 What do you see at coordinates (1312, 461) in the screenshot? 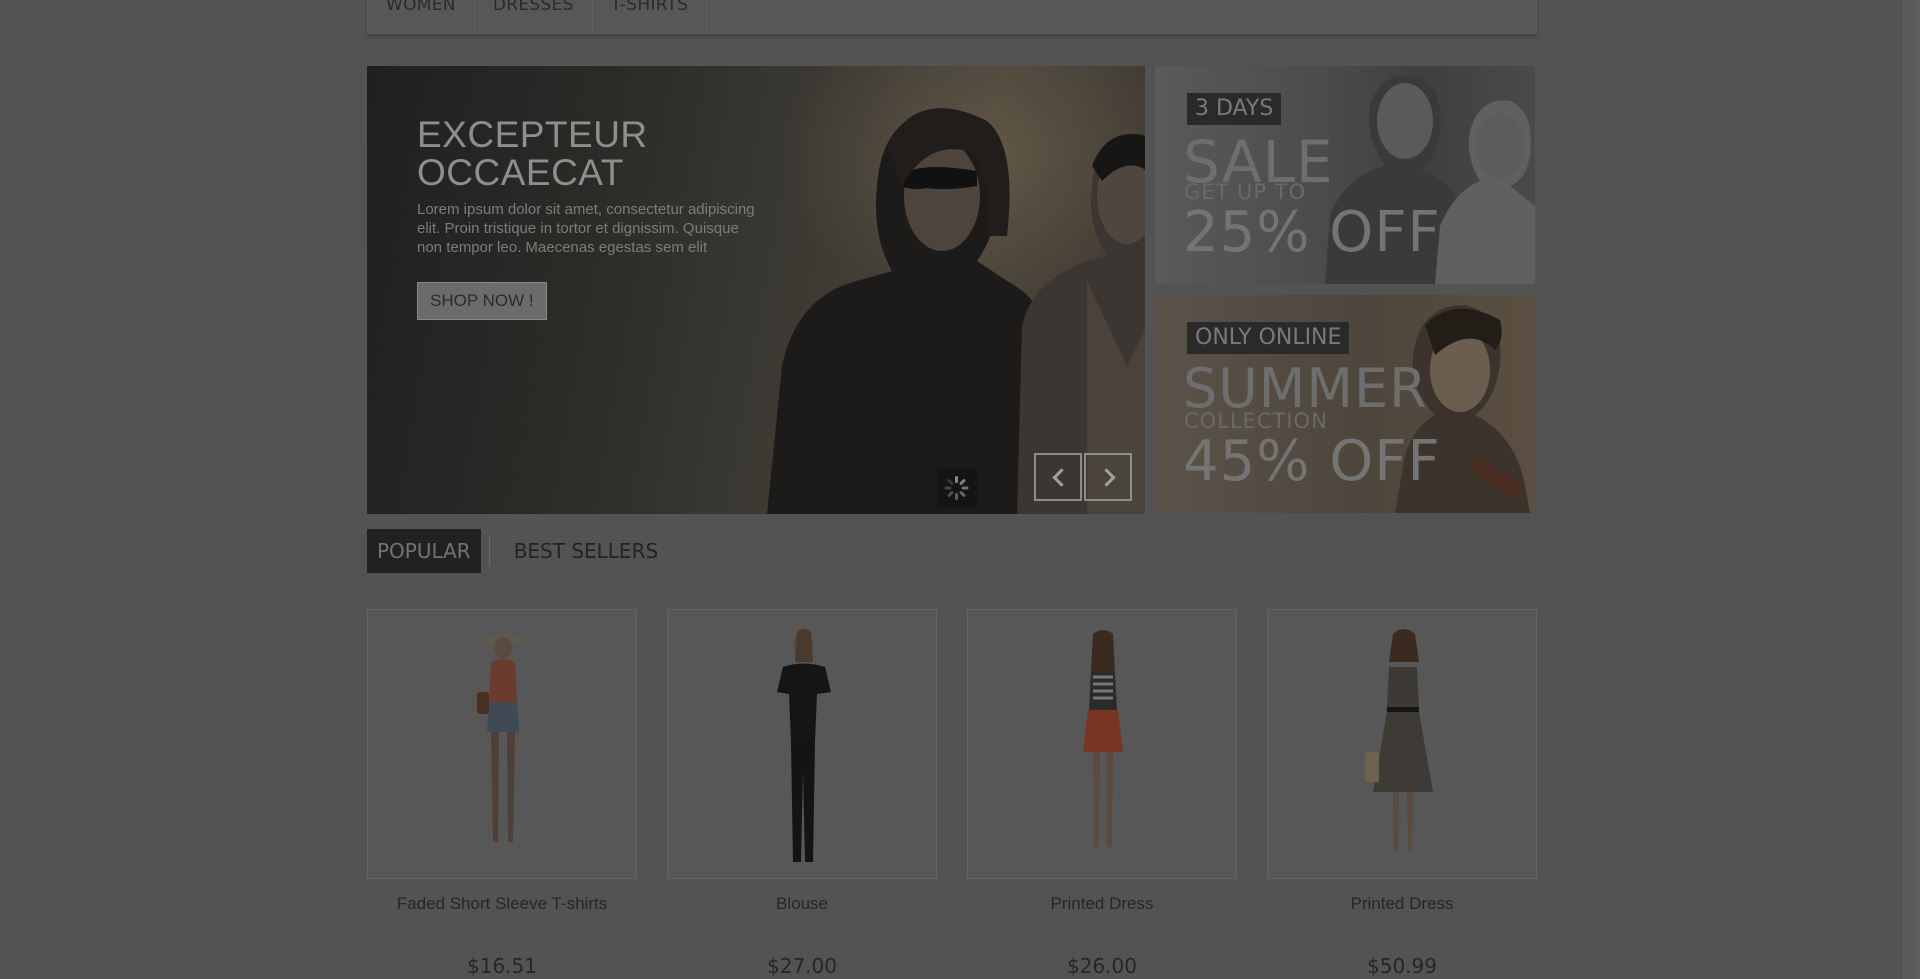
I see `promo-discount: 45% OFF` at bounding box center [1312, 461].